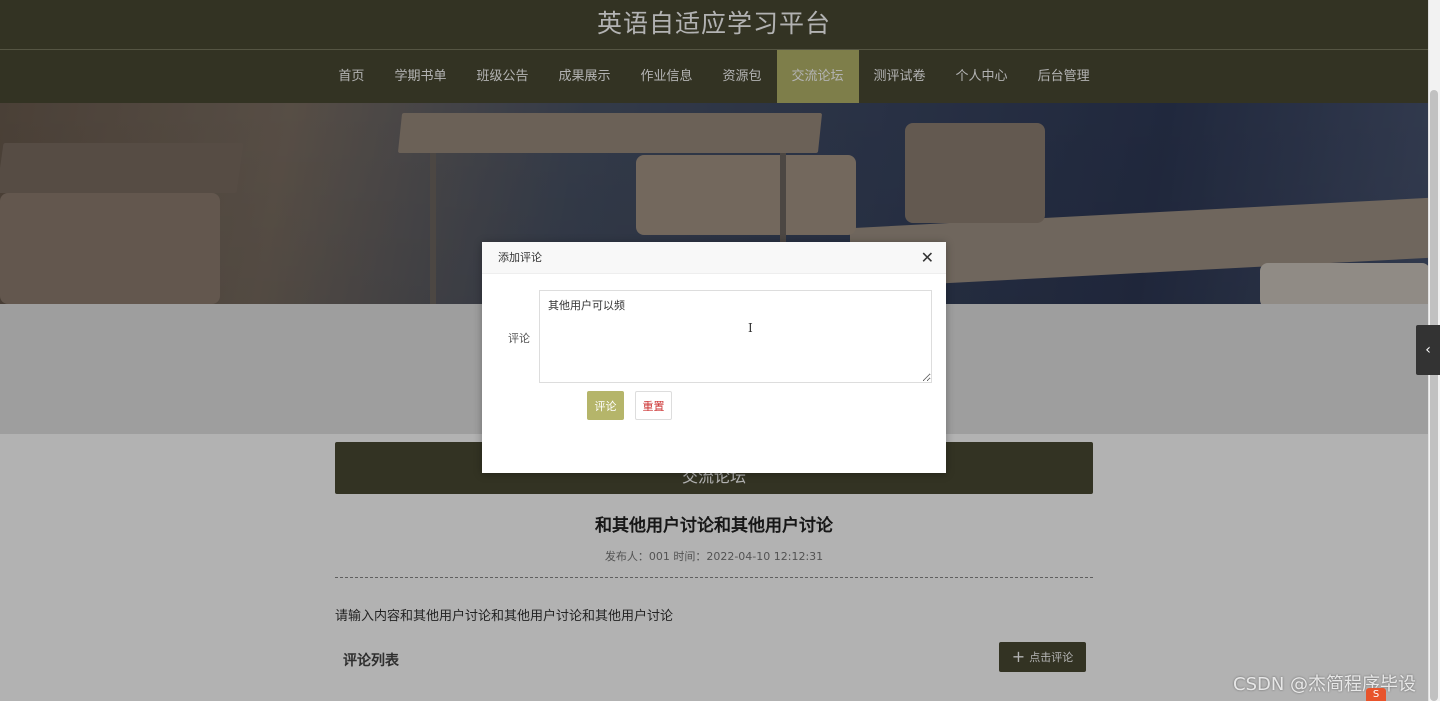  Describe the element at coordinates (605, 405) in the screenshot. I see `submit-comment-button: 评论` at that location.